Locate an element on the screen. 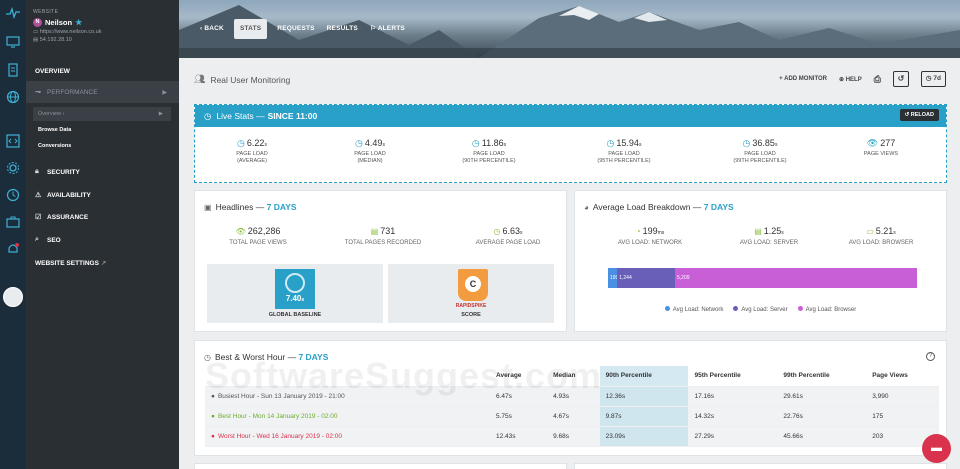 The width and height of the screenshot is (960, 469). refresh-button: ↺ is located at coordinates (900, 79).